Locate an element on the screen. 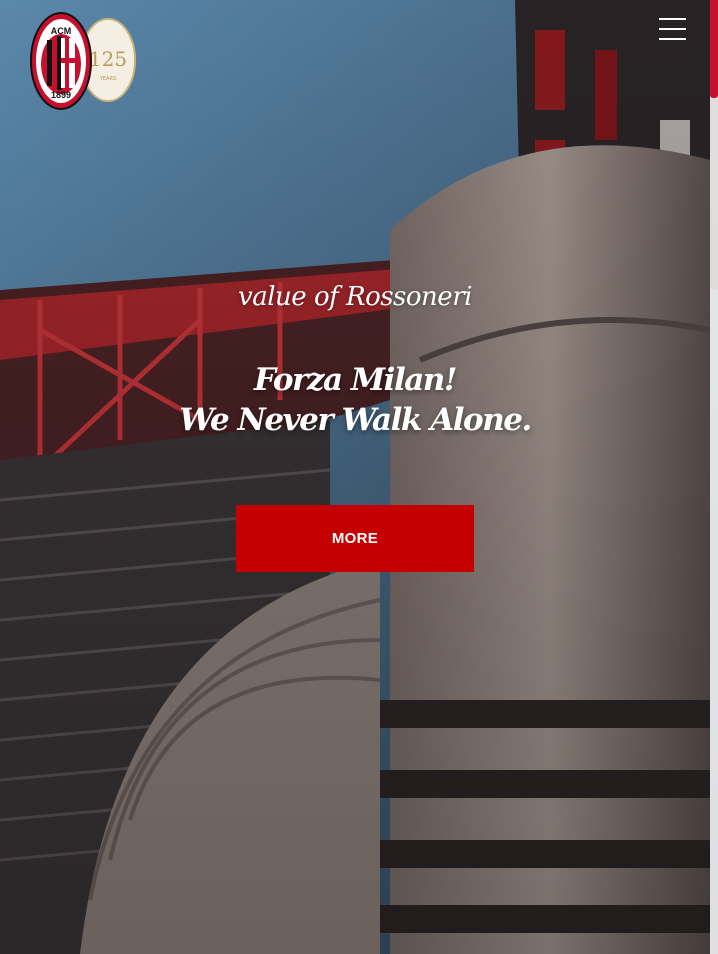  badge-number: 125 is located at coordinates (108, 59).